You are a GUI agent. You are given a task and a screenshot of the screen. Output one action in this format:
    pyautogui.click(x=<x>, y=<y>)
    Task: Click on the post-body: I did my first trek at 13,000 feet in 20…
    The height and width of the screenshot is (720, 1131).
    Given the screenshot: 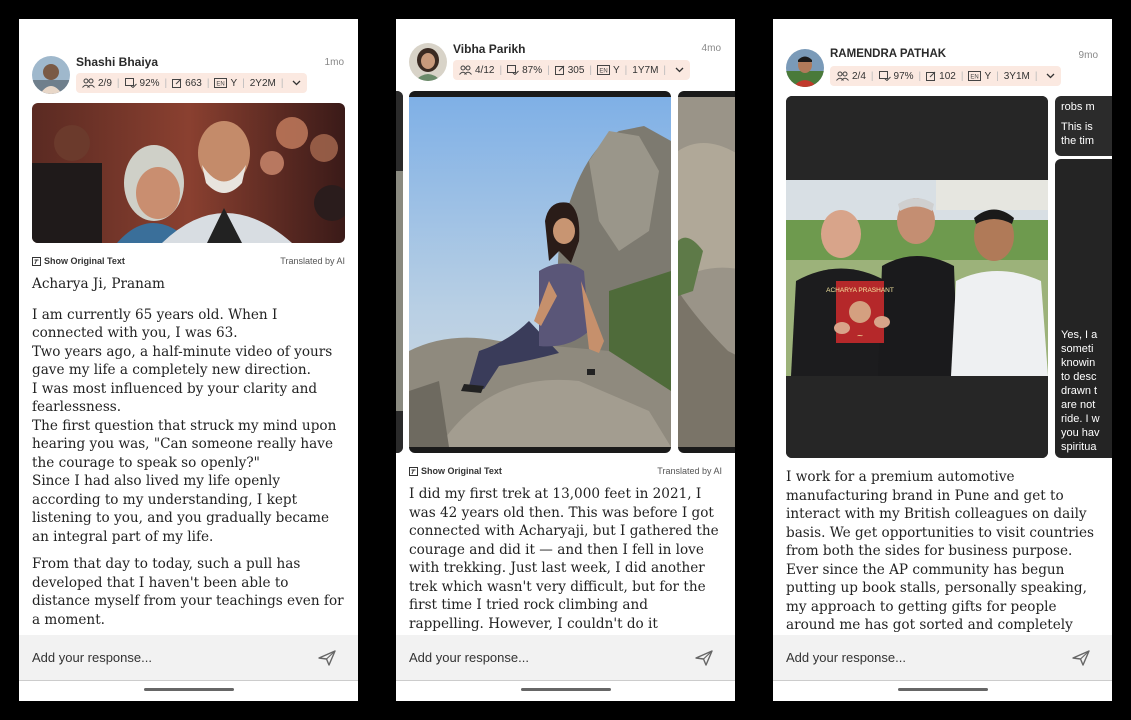 What is the action you would take?
    pyautogui.click(x=566, y=568)
    